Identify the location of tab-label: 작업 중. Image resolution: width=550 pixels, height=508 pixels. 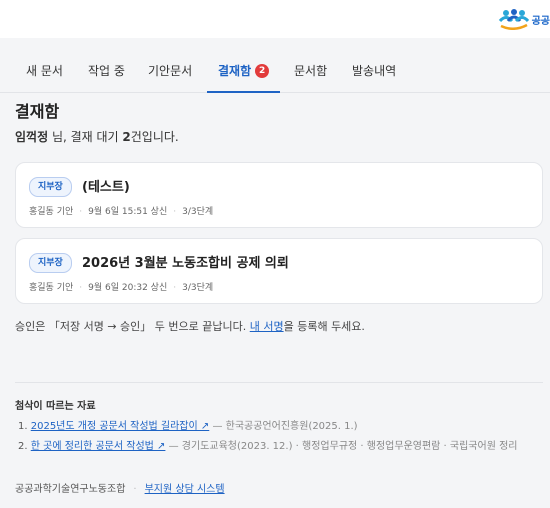
(106, 71).